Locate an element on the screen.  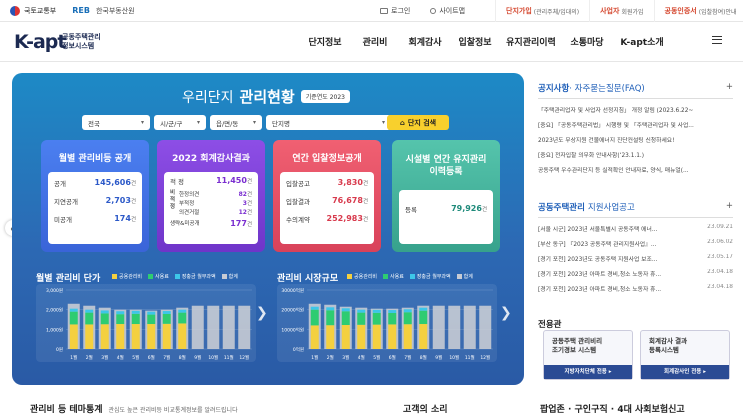
kapt-logo: K-apt is located at coordinates (40, 42).